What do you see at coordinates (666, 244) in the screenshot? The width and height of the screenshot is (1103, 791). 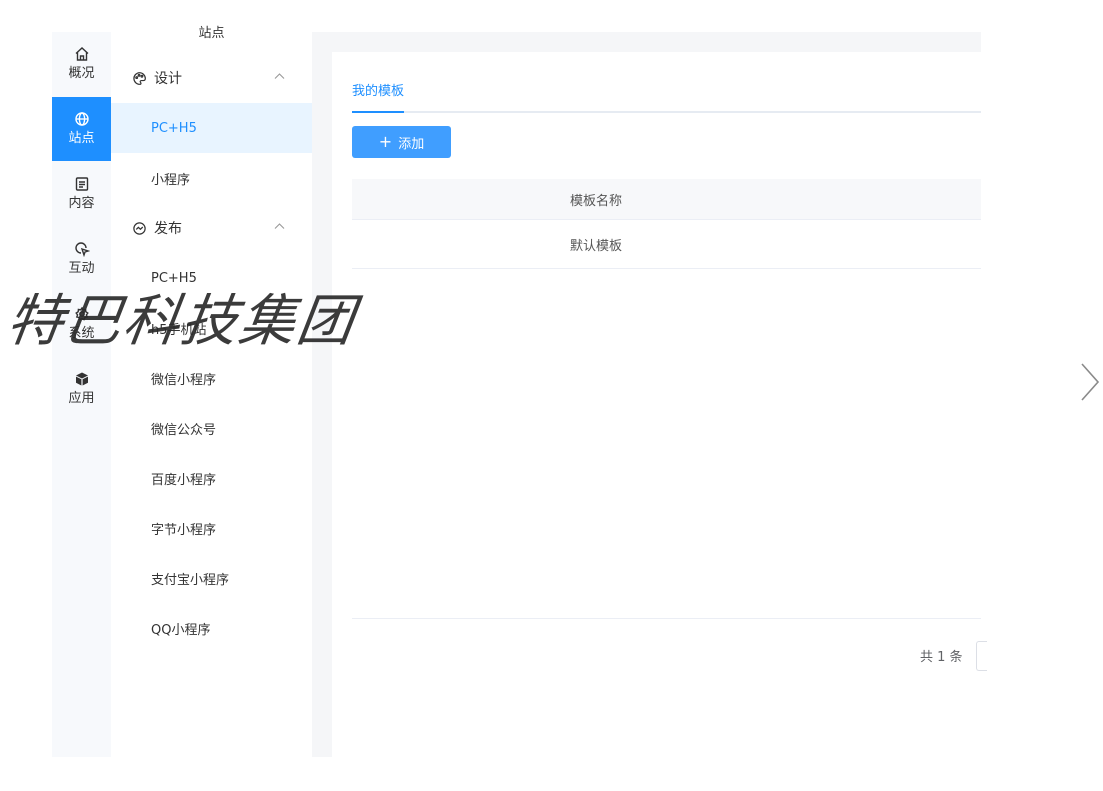 I see `table-row: 默认模板` at bounding box center [666, 244].